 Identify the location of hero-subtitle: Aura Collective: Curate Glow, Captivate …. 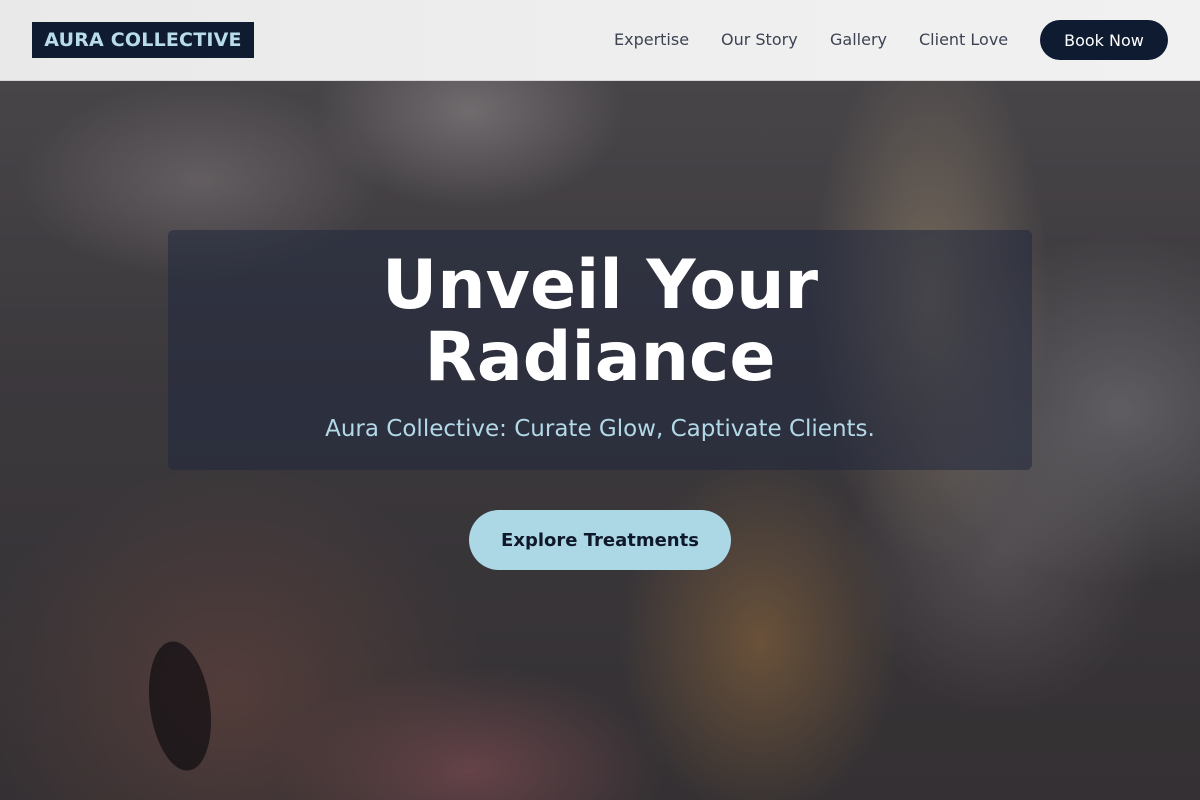
(600, 429).